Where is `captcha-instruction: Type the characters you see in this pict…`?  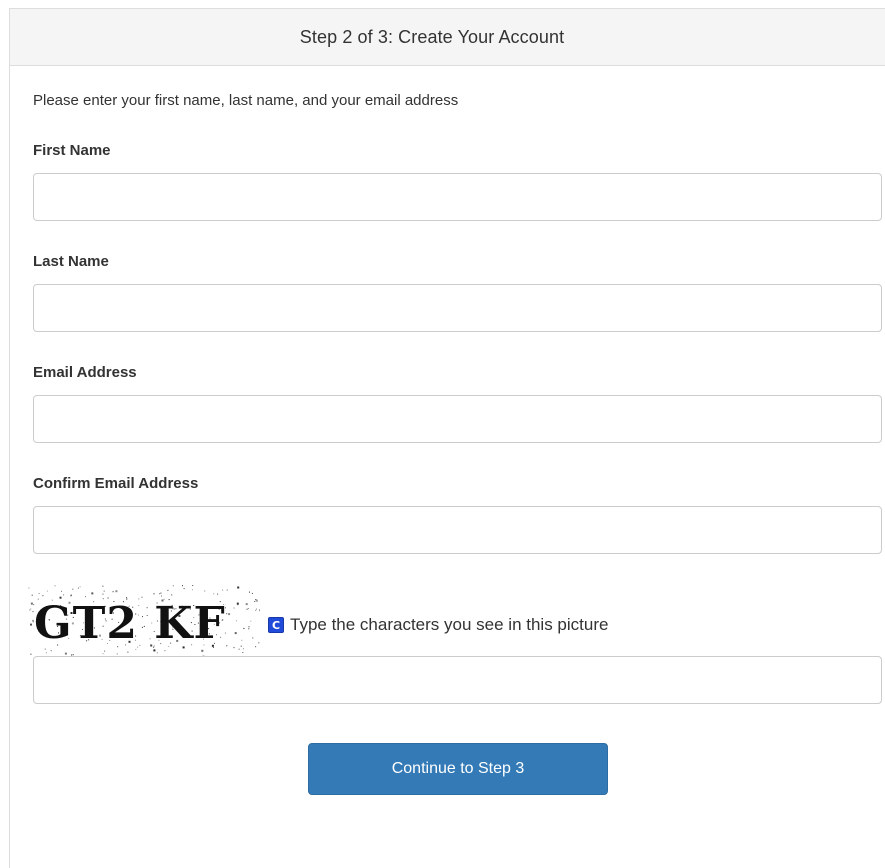 captcha-instruction: Type the characters you see in this pict… is located at coordinates (449, 625).